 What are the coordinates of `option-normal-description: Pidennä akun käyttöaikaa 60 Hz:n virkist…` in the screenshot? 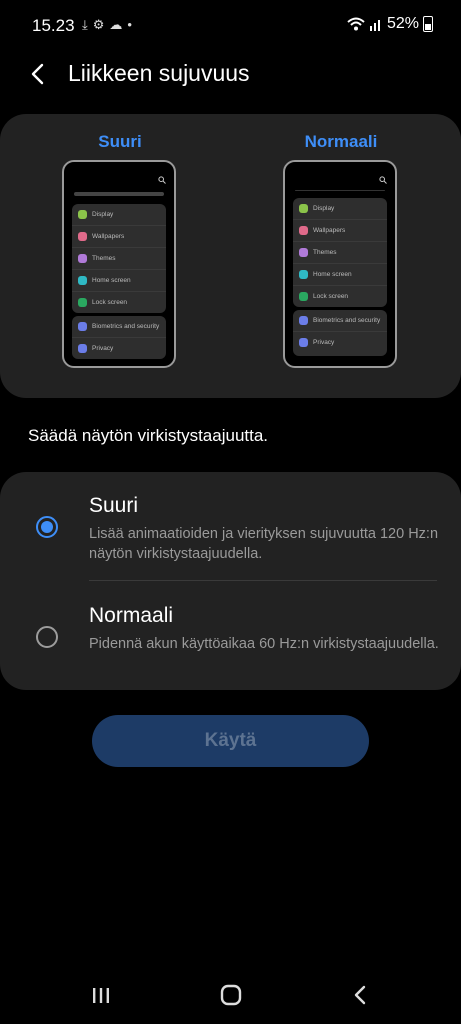 It's located at (264, 644).